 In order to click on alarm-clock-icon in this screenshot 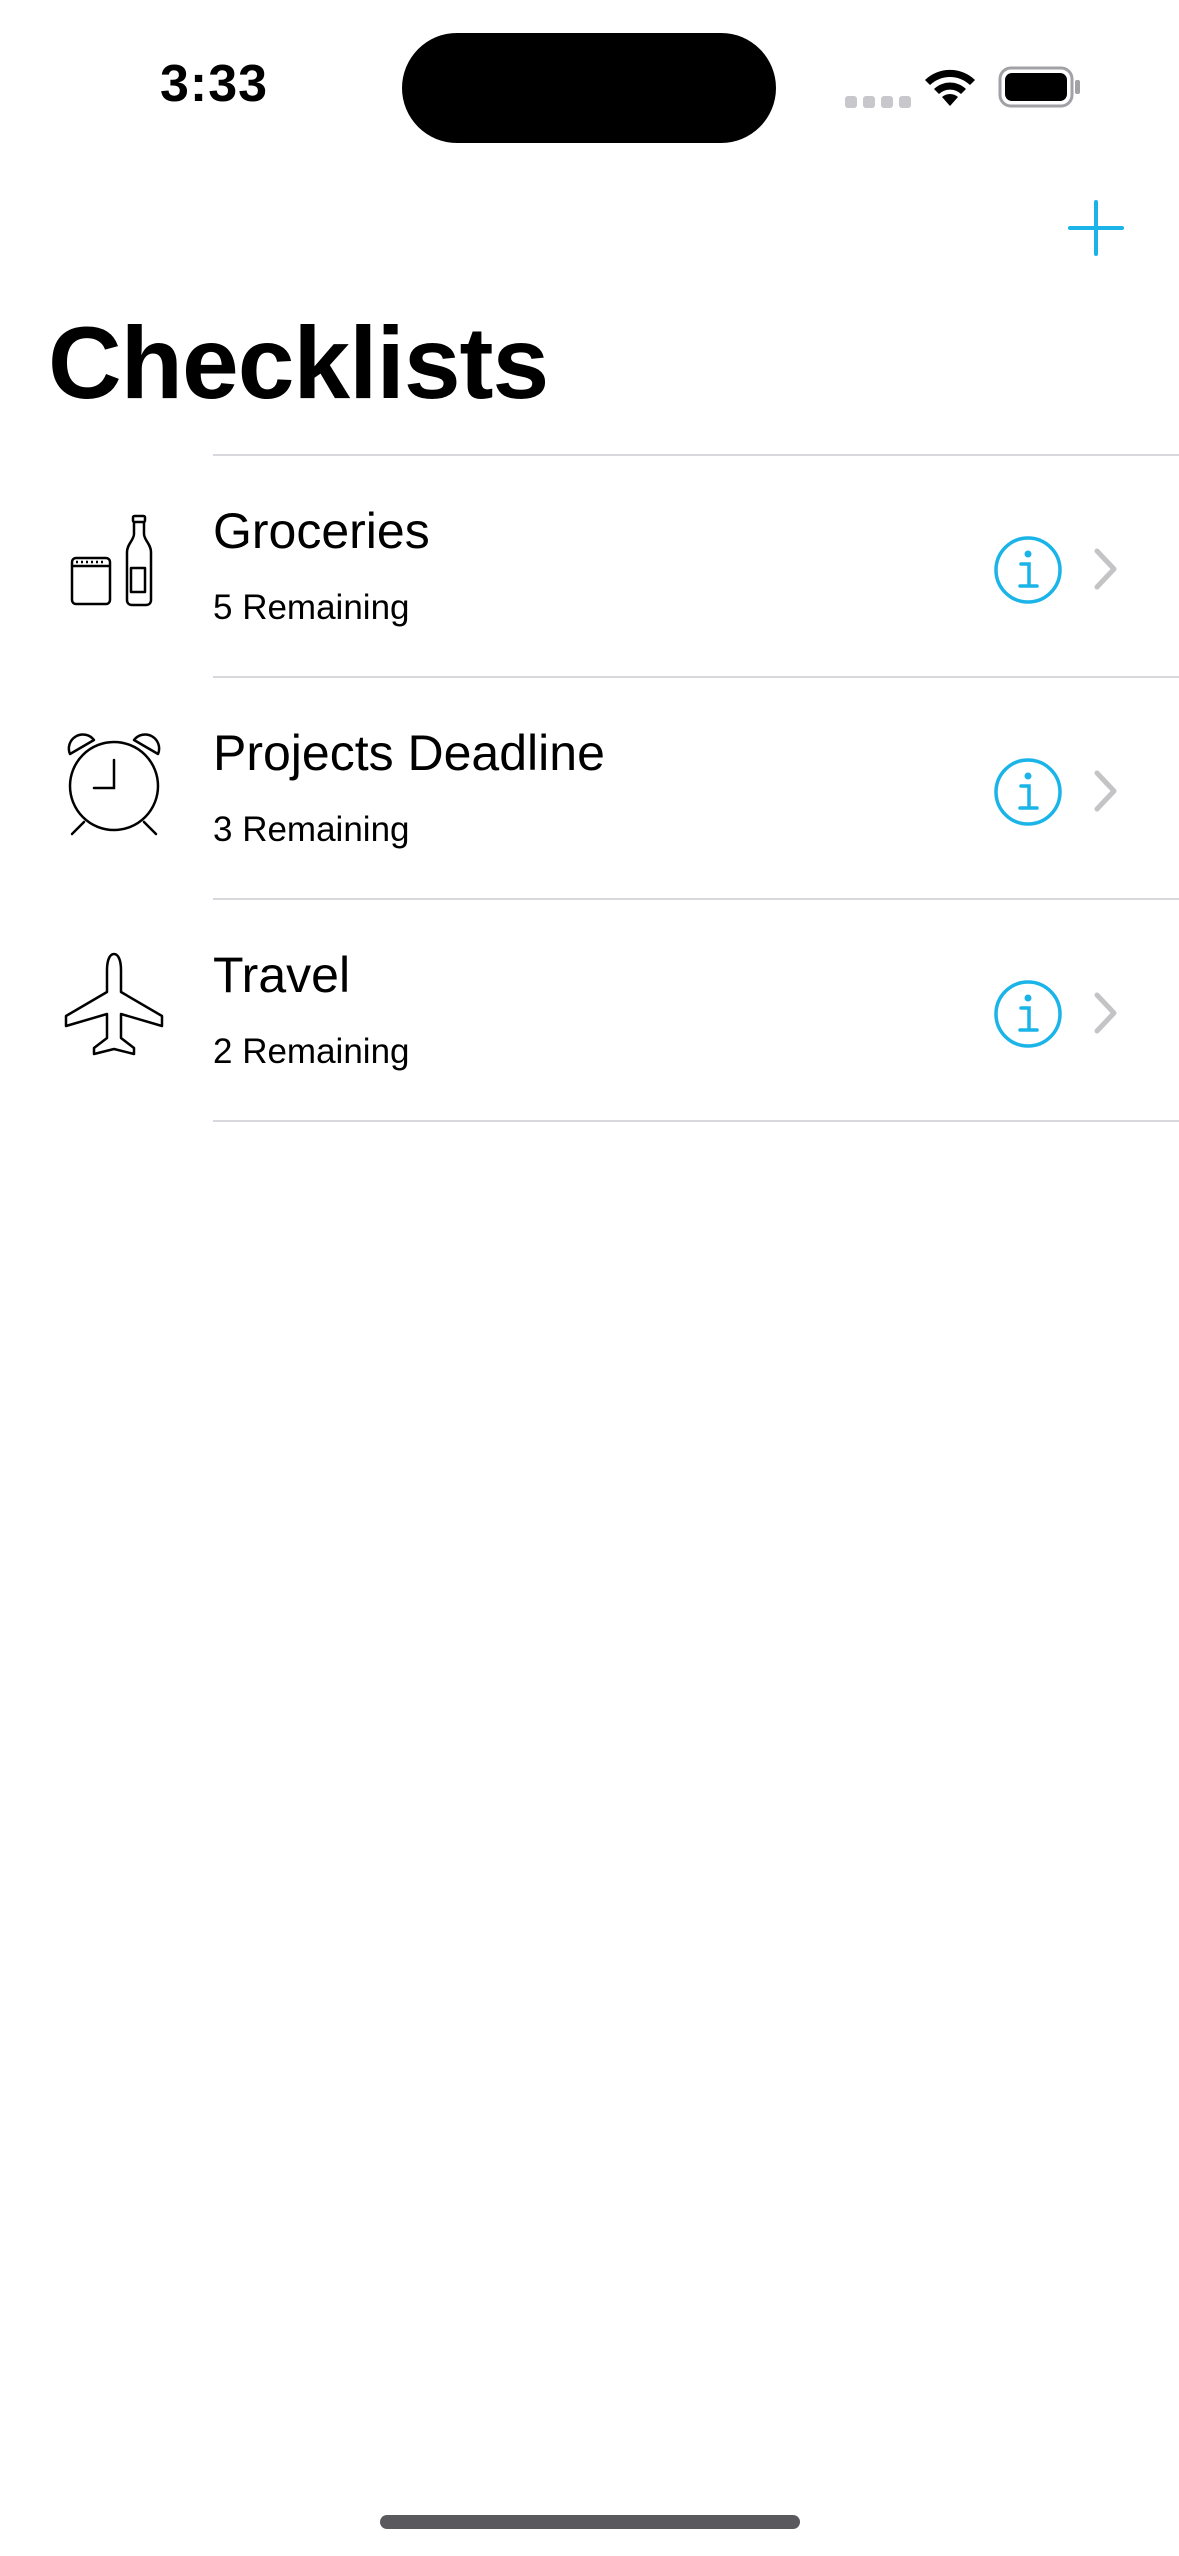, I will do `click(114, 784)`.